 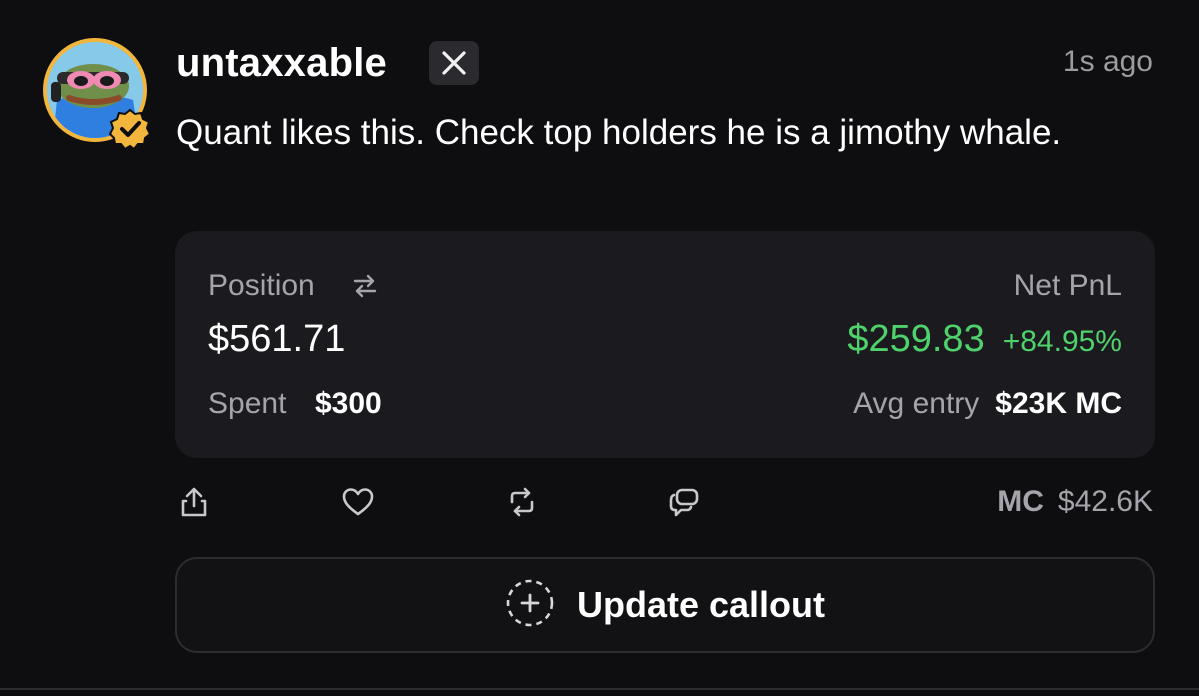 I want to click on comment-icon, so click(x=684, y=502).